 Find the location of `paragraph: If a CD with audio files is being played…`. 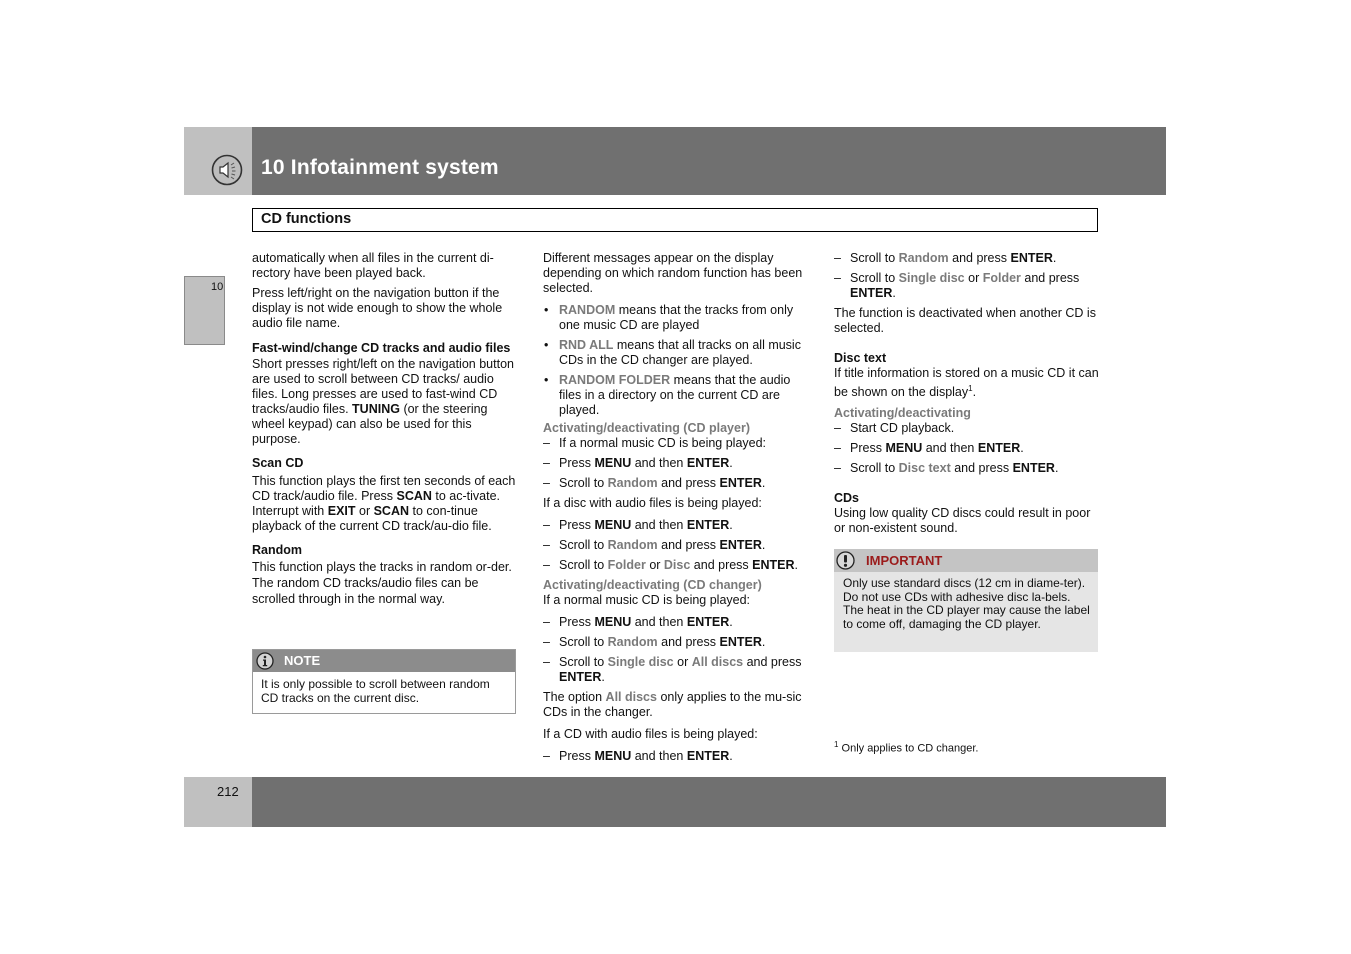

paragraph: If a CD with audio files is being played… is located at coordinates (650, 734).